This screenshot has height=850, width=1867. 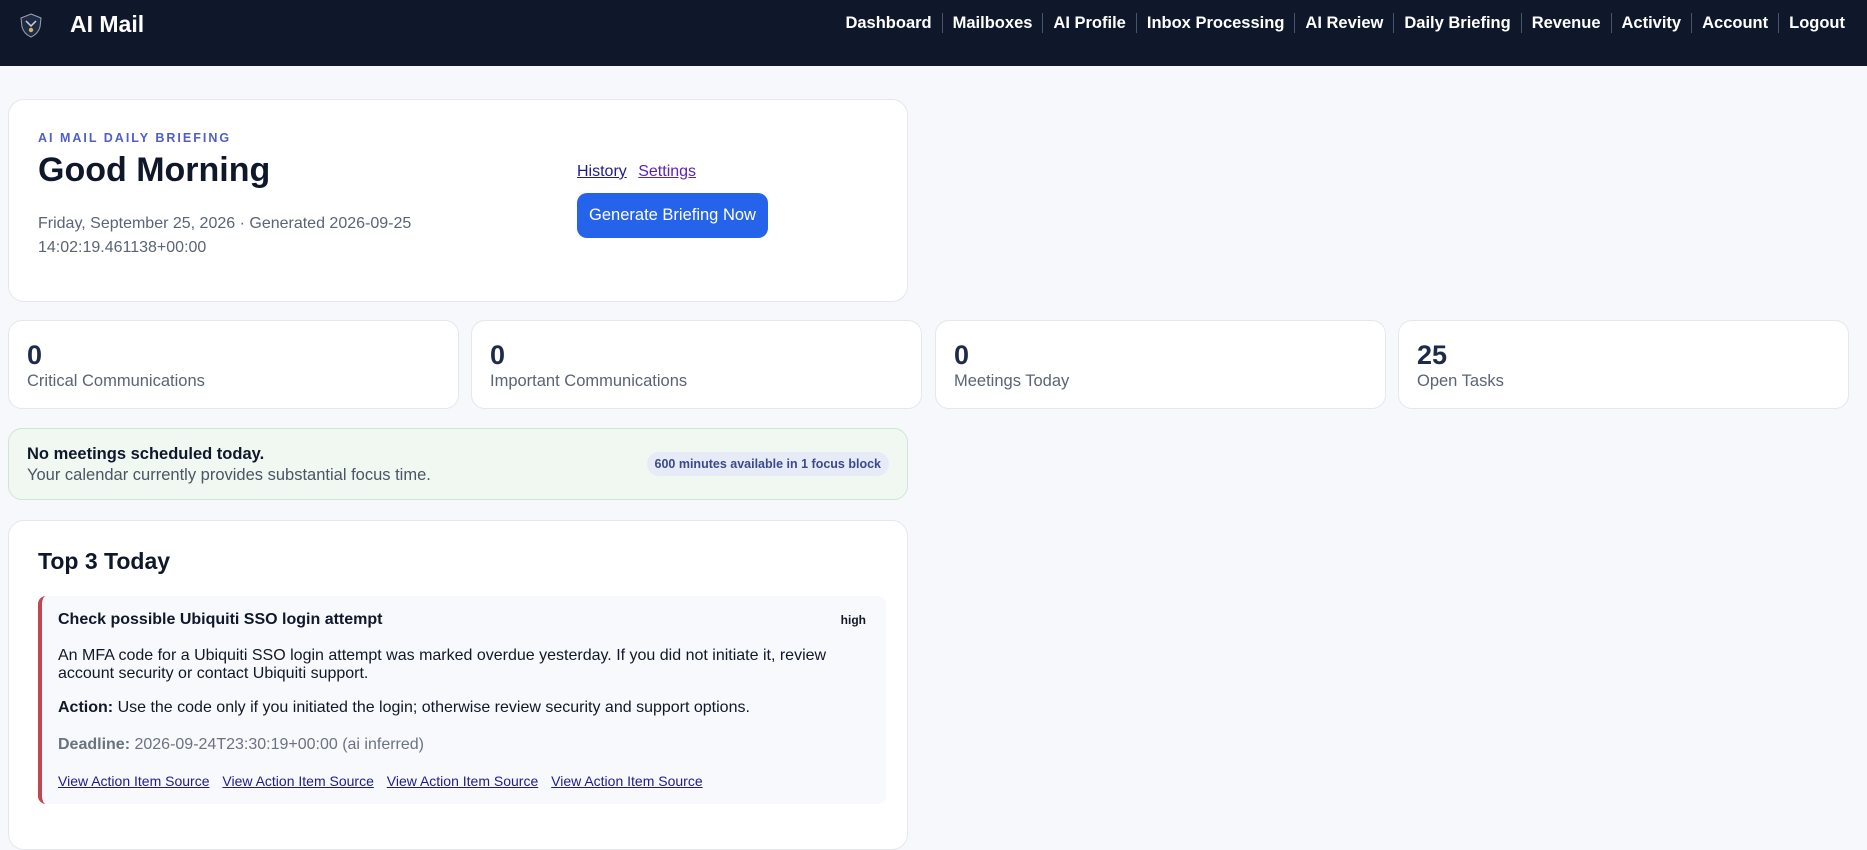 I want to click on stat-open-tasks: 25 Open Tasks, so click(x=1623, y=364).